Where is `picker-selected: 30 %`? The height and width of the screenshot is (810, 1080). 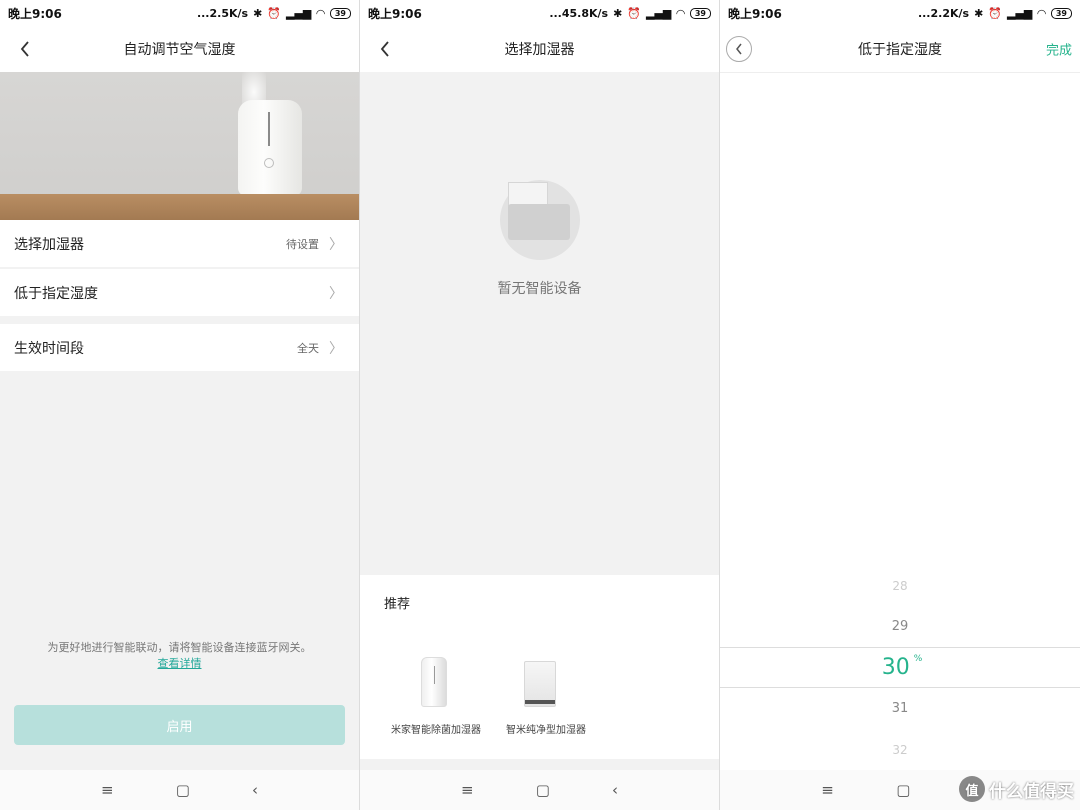 picker-selected: 30 % is located at coordinates (900, 667).